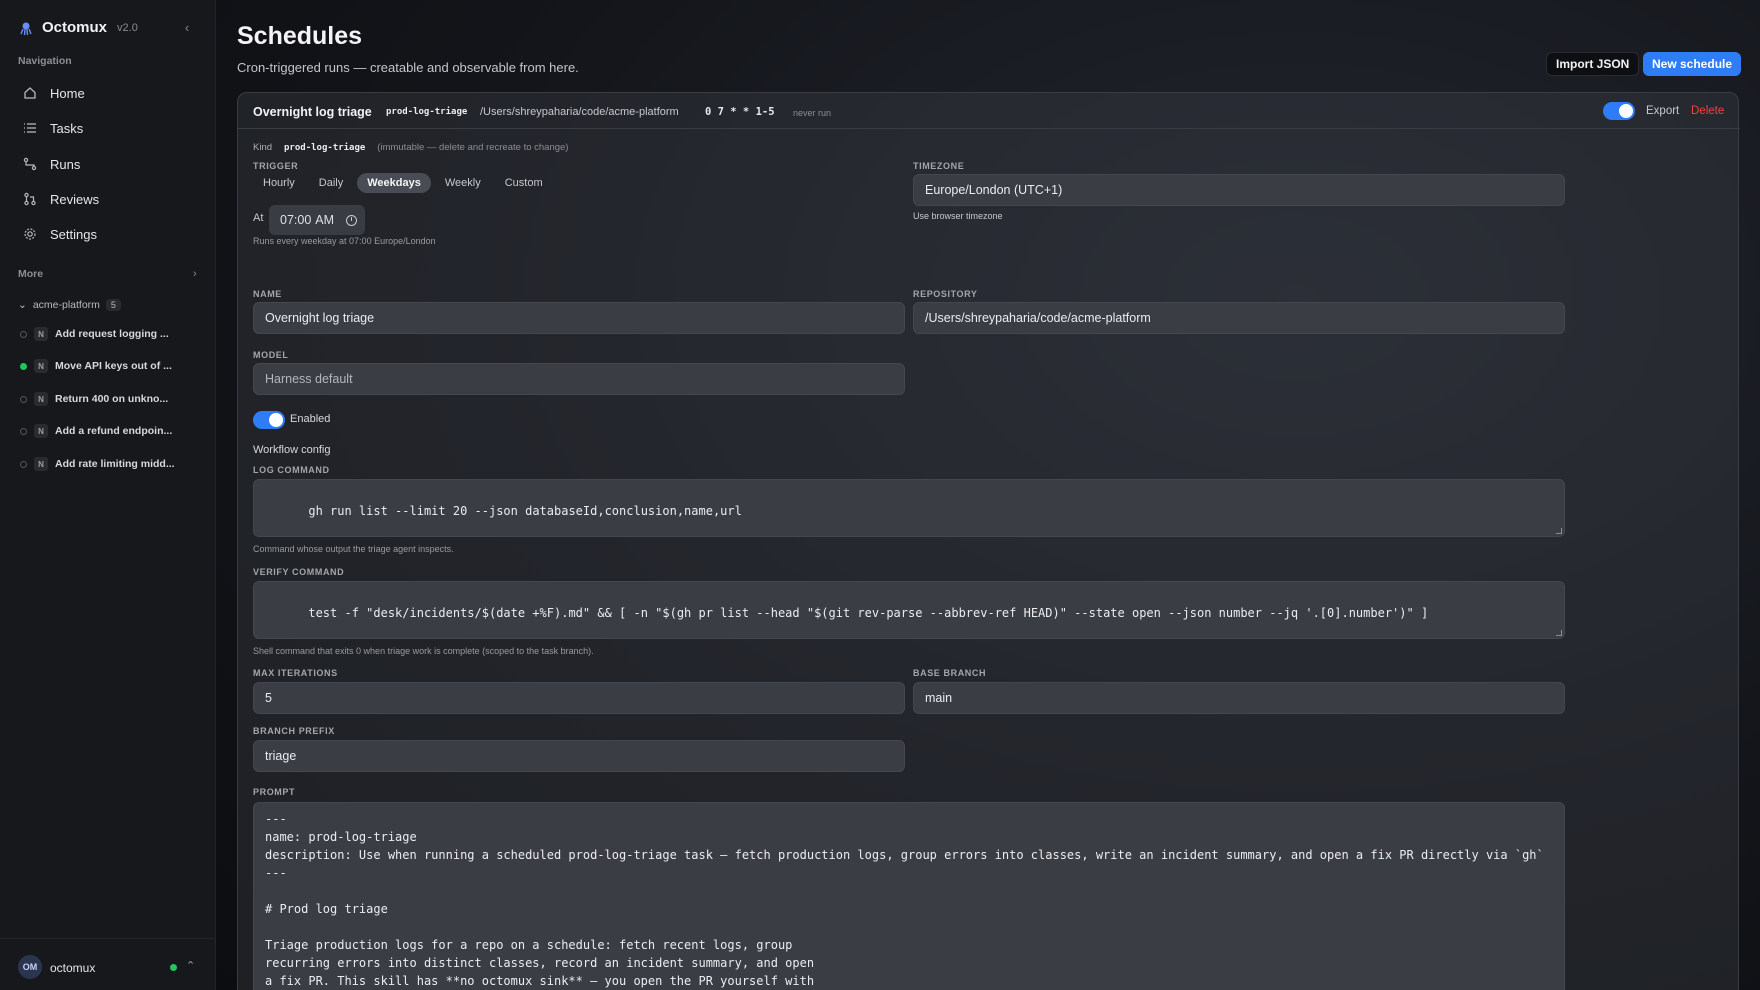 This screenshot has height=990, width=1760. Describe the element at coordinates (276, 166) in the screenshot. I see `trigger-label: TRIGGER` at that location.